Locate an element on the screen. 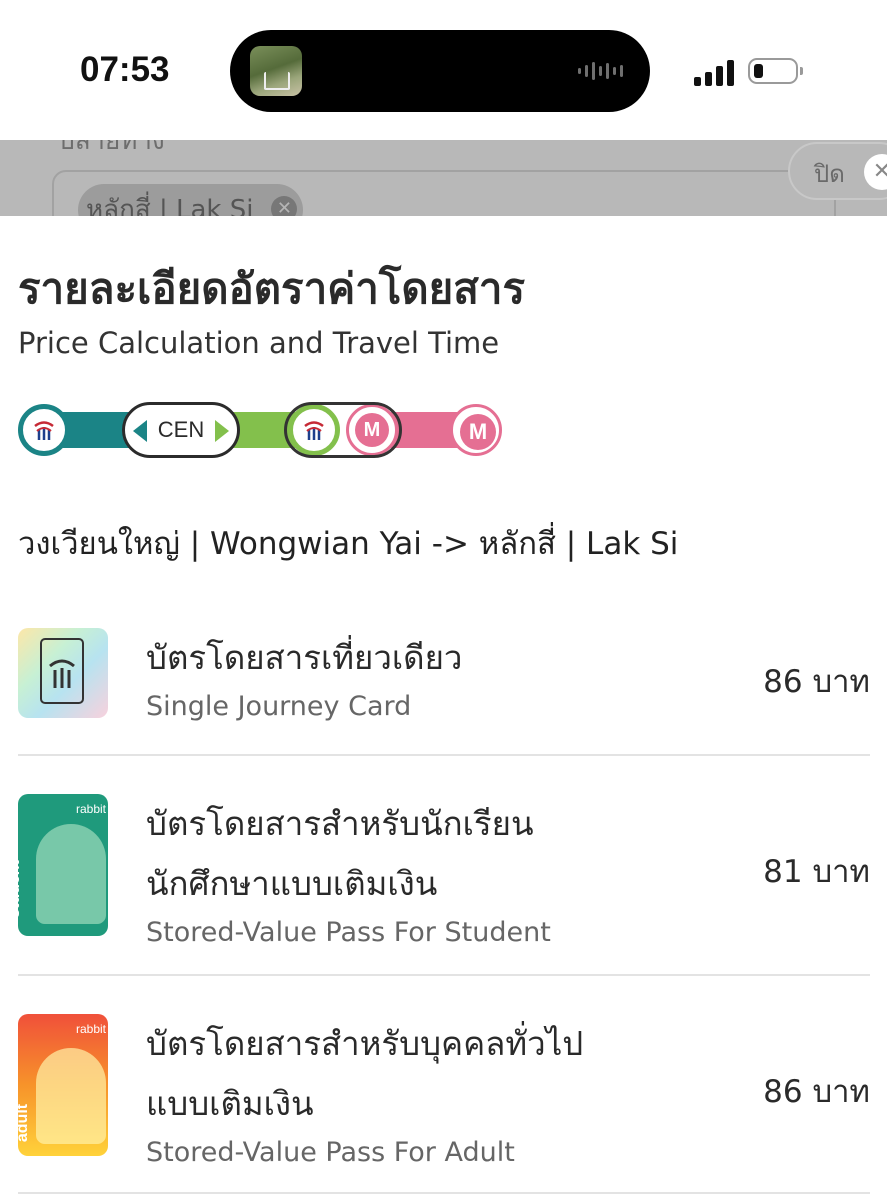 The image size is (887, 1200). status-time: 07:53 is located at coordinates (125, 69).